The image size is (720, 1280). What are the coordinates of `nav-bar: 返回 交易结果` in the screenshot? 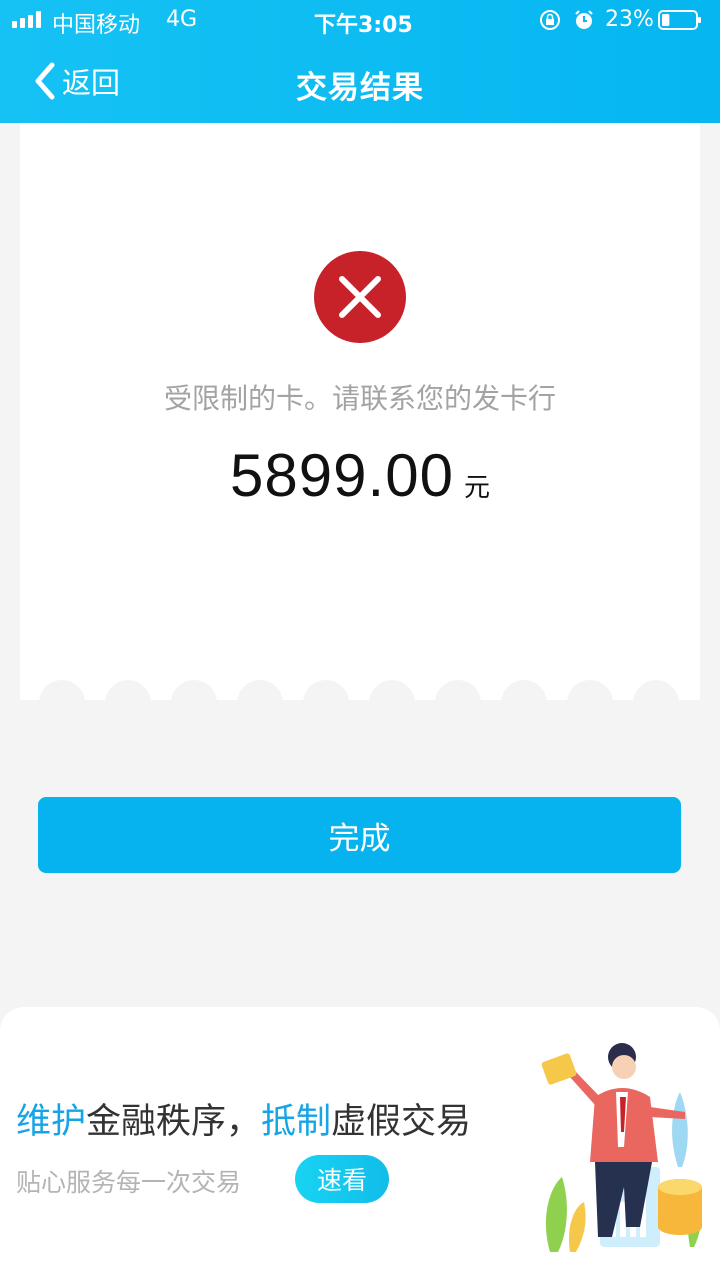 It's located at (360, 81).